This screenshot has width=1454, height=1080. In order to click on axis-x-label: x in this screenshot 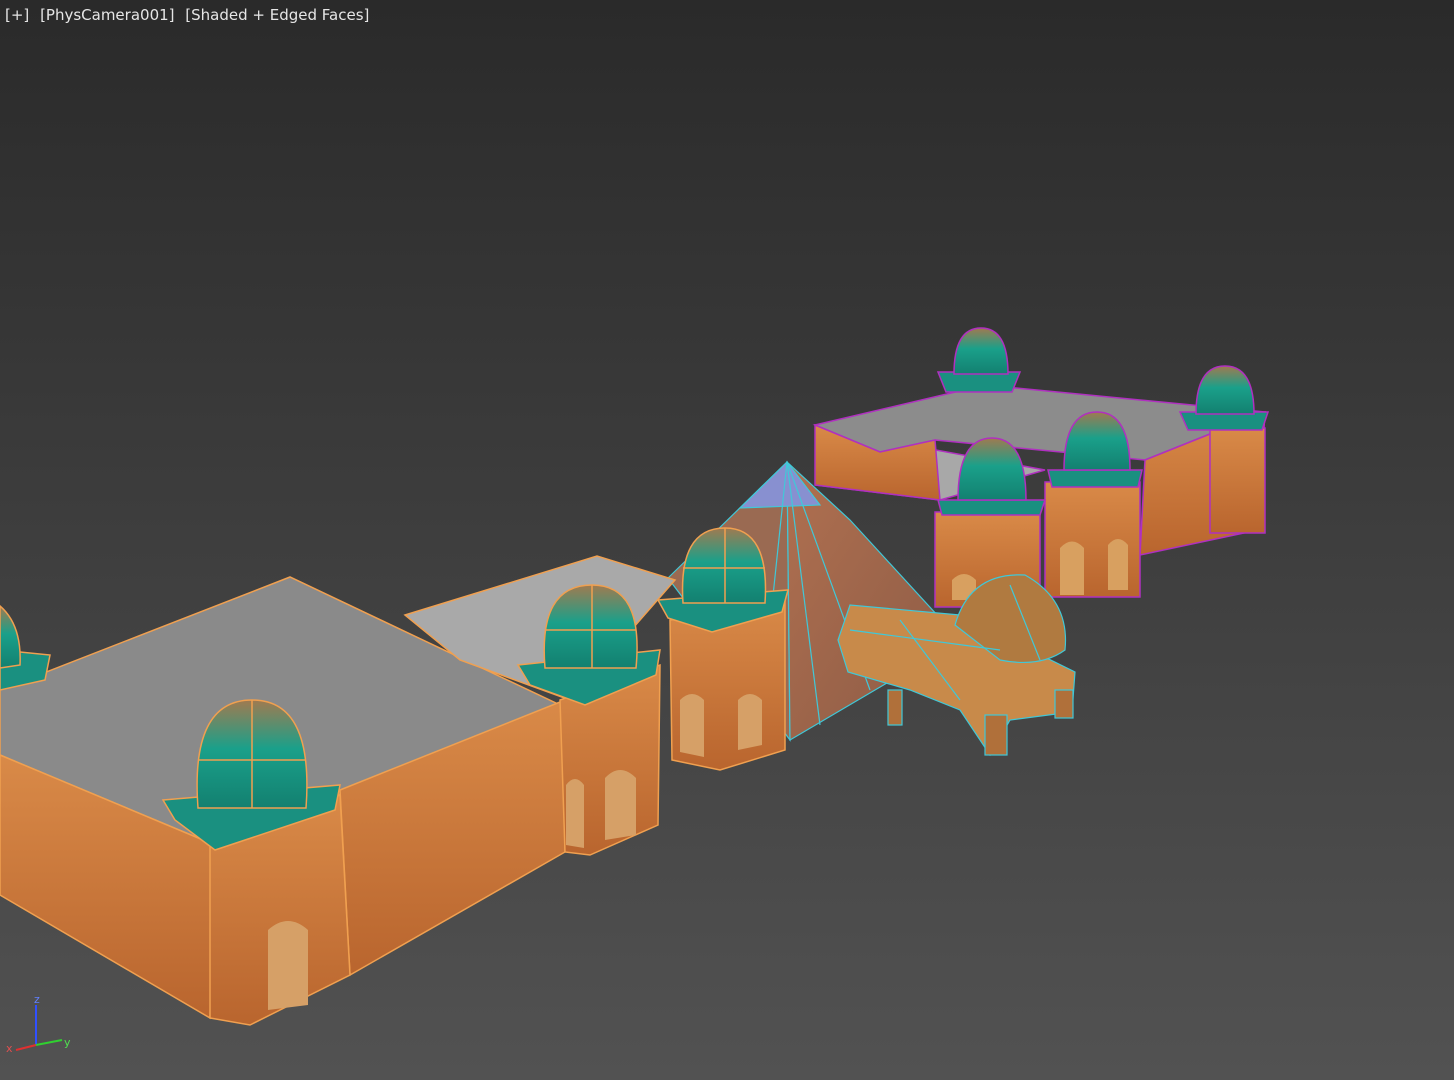, I will do `click(9, 1048)`.